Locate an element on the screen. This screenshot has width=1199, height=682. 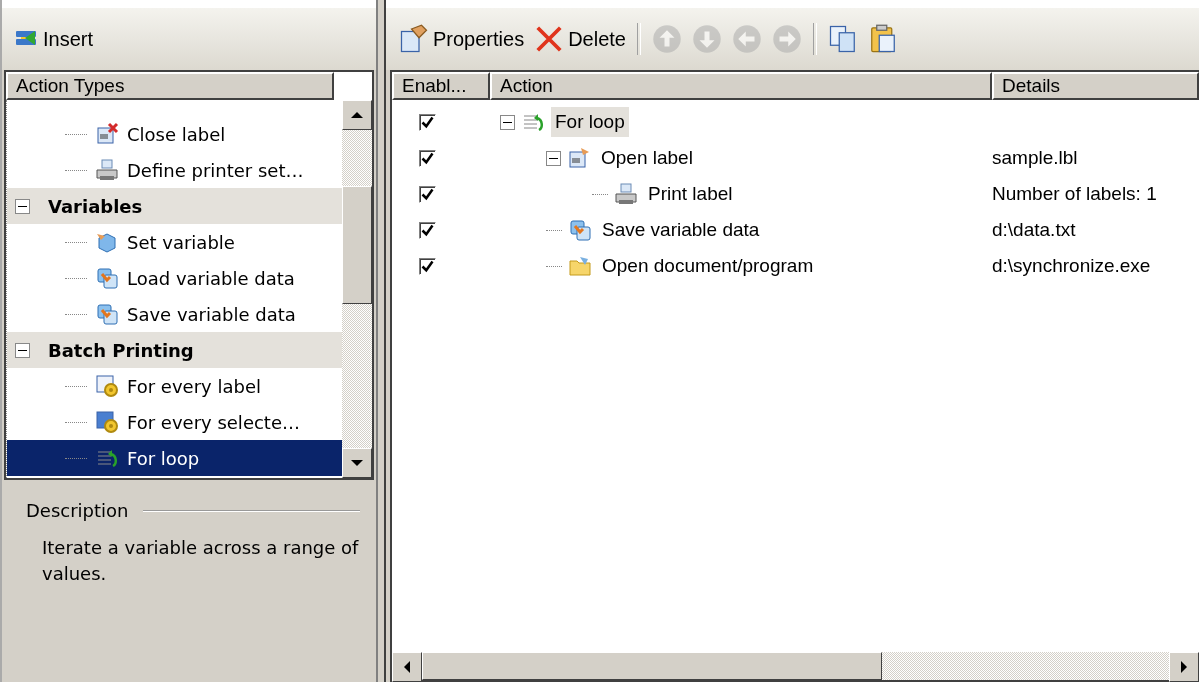
folder-icon is located at coordinates (580, 266).